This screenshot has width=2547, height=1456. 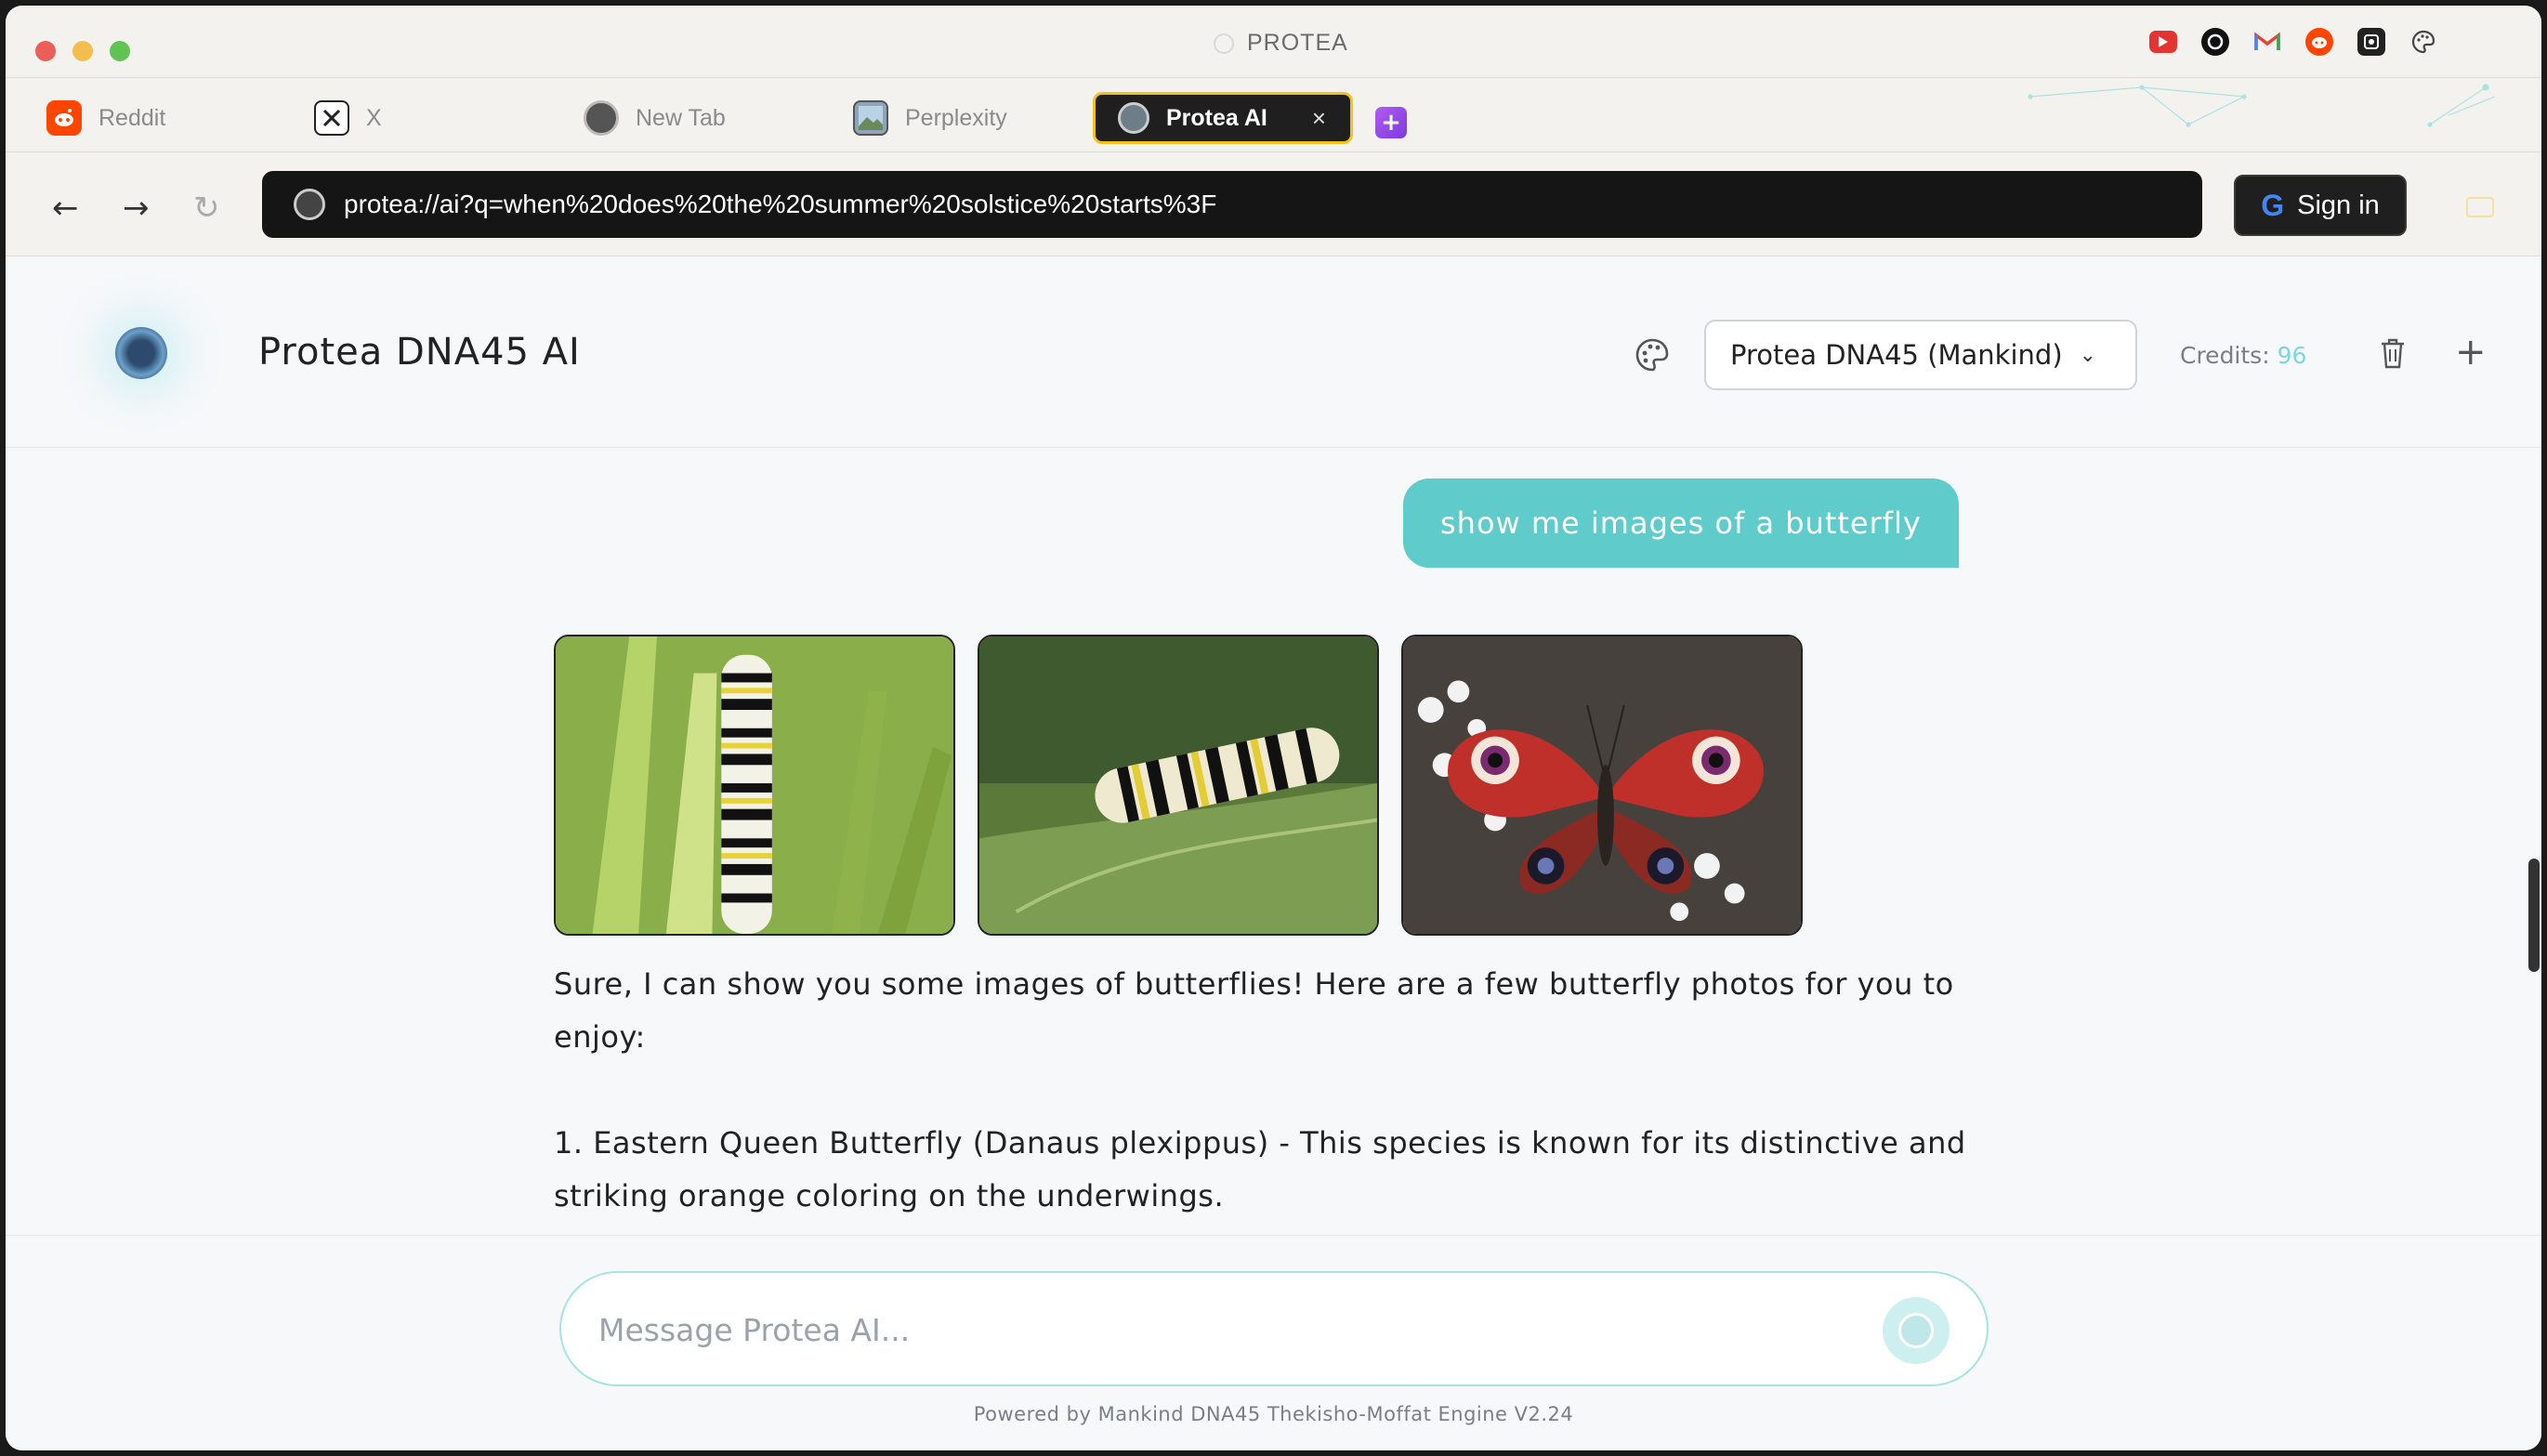 What do you see at coordinates (2225, 355) in the screenshot?
I see `credits-label: Credits:` at bounding box center [2225, 355].